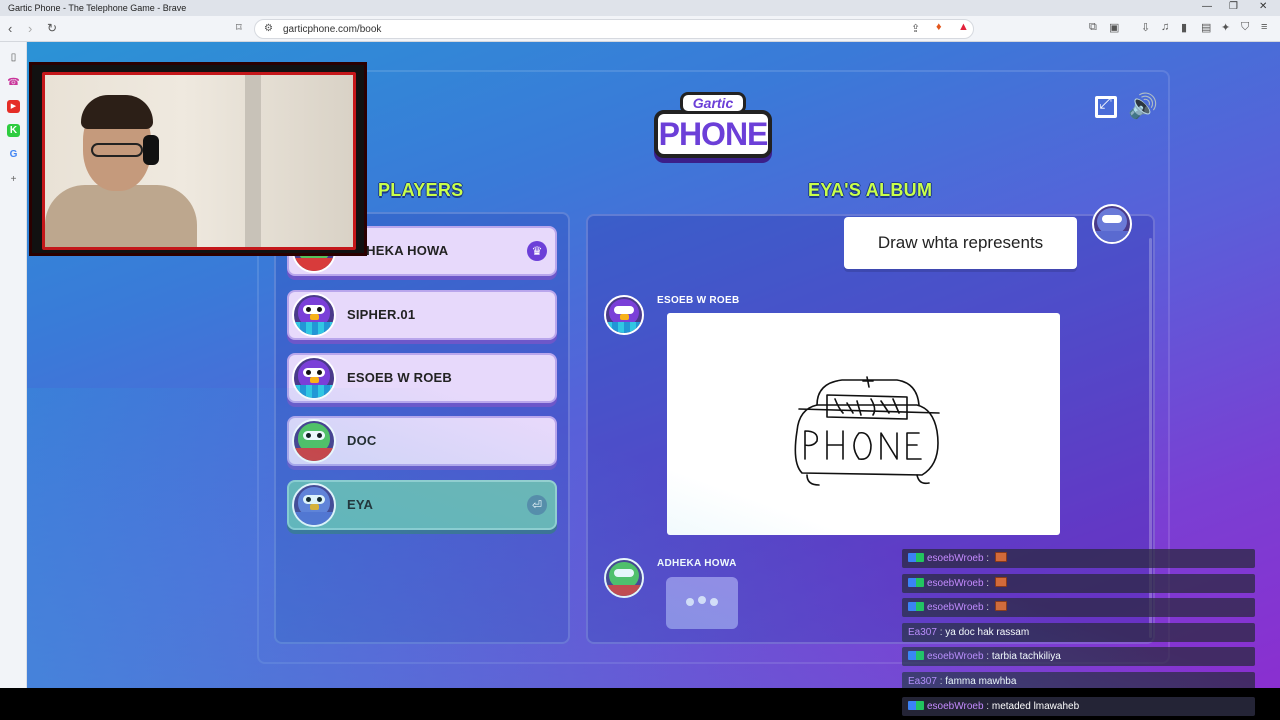  I want to click on music-icon: ♫, so click(1165, 27).